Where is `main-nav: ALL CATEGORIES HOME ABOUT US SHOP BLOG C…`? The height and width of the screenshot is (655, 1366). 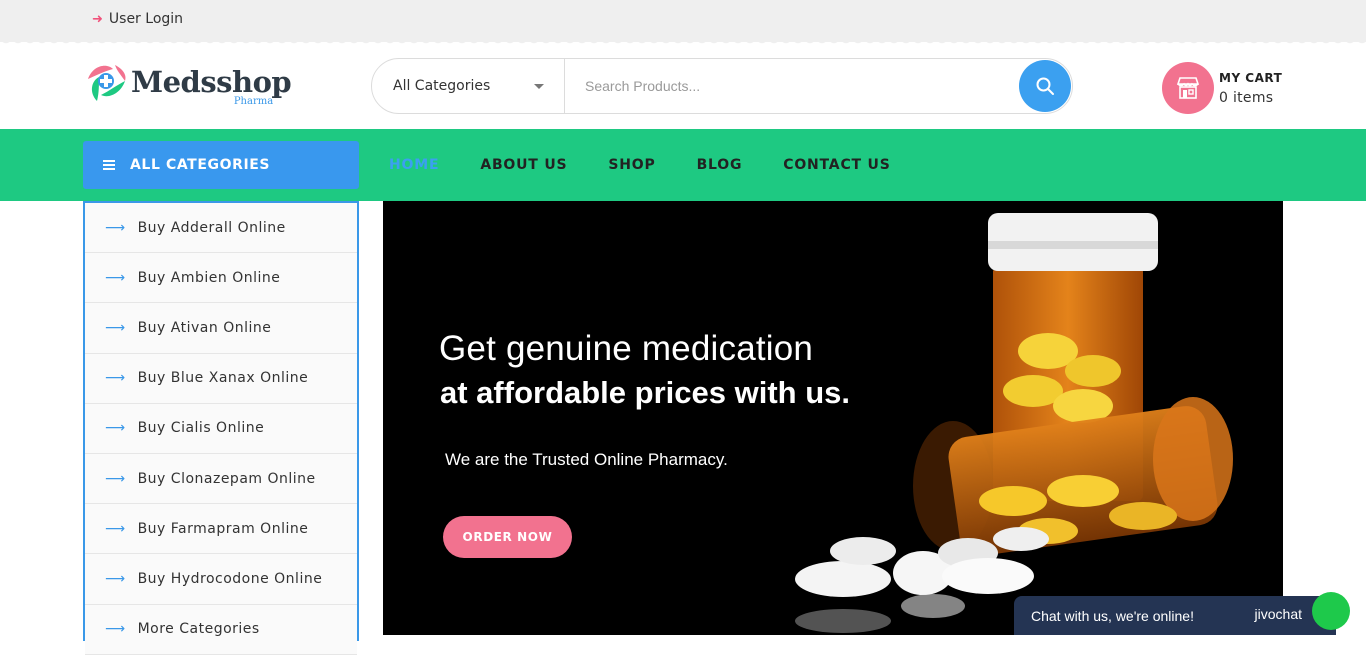 main-nav: ALL CATEGORIES HOME ABOUT US SHOP BLOG C… is located at coordinates (683, 165).